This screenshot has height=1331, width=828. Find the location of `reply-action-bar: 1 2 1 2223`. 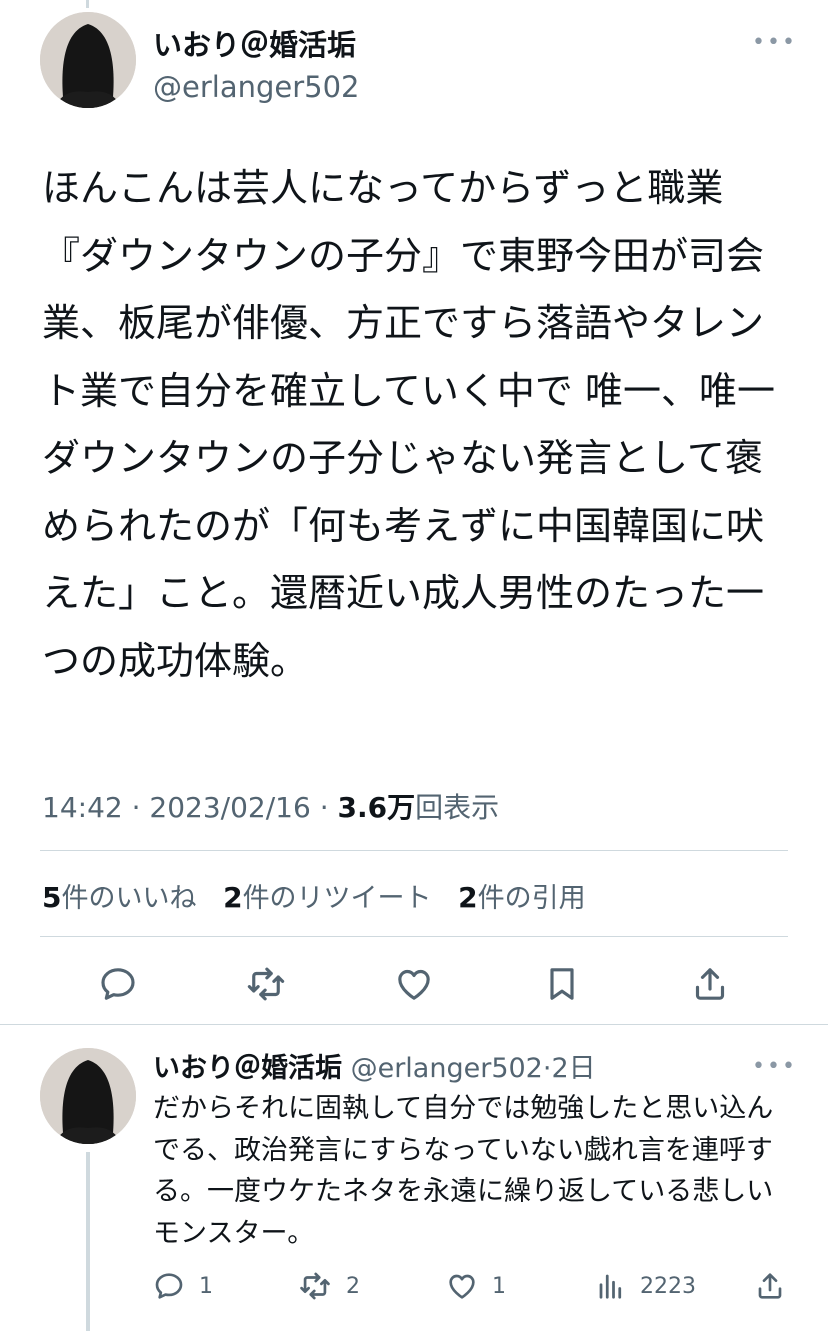

reply-action-bar: 1 2 1 2223 is located at coordinates (414, 1286).